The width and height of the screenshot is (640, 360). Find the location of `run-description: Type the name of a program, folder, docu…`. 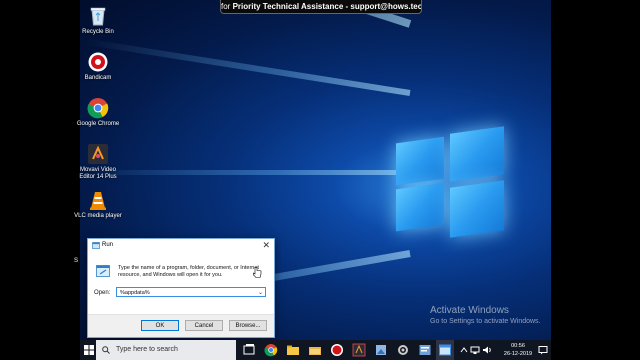

run-description: Type the name of a program, folder, docu… is located at coordinates (188, 271).